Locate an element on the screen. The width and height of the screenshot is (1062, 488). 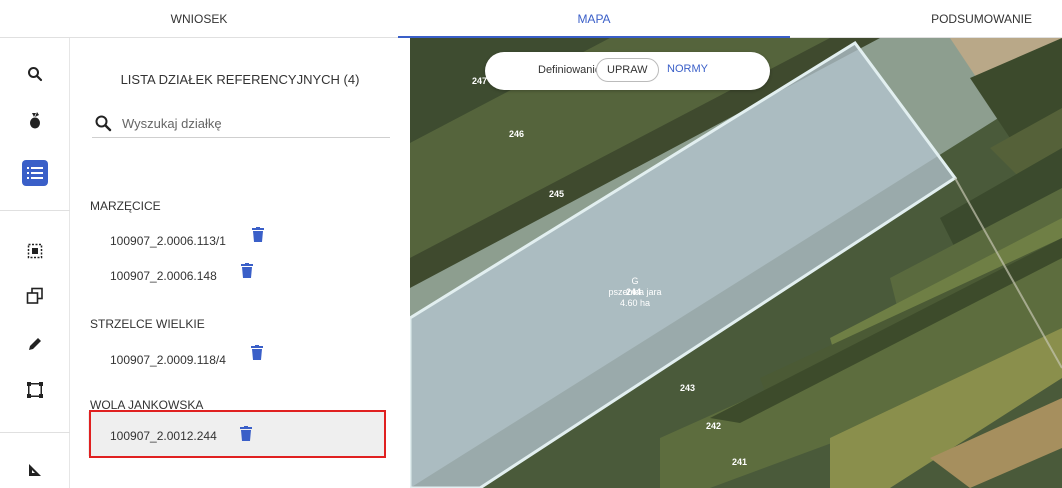
parcel-number: 244 is located at coordinates (634, 292).